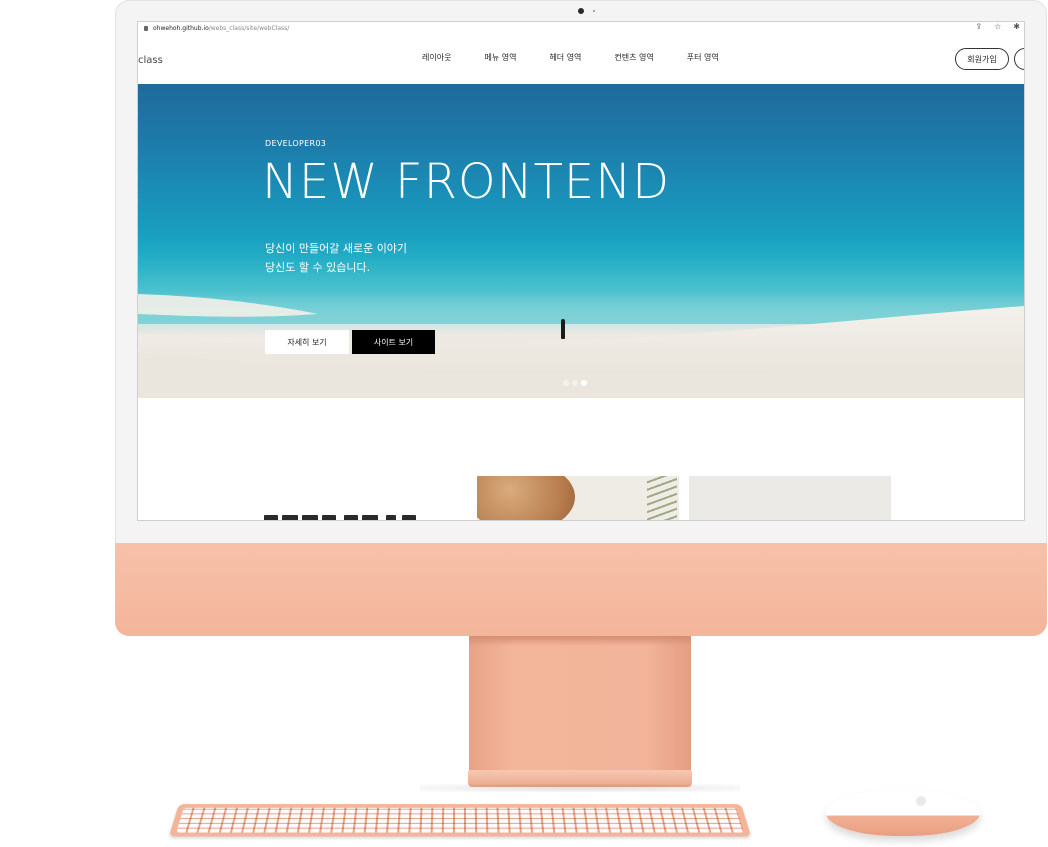 The image size is (1048, 847). Describe the element at coordinates (578, 498) in the screenshot. I see `content-card-image-bread` at that location.